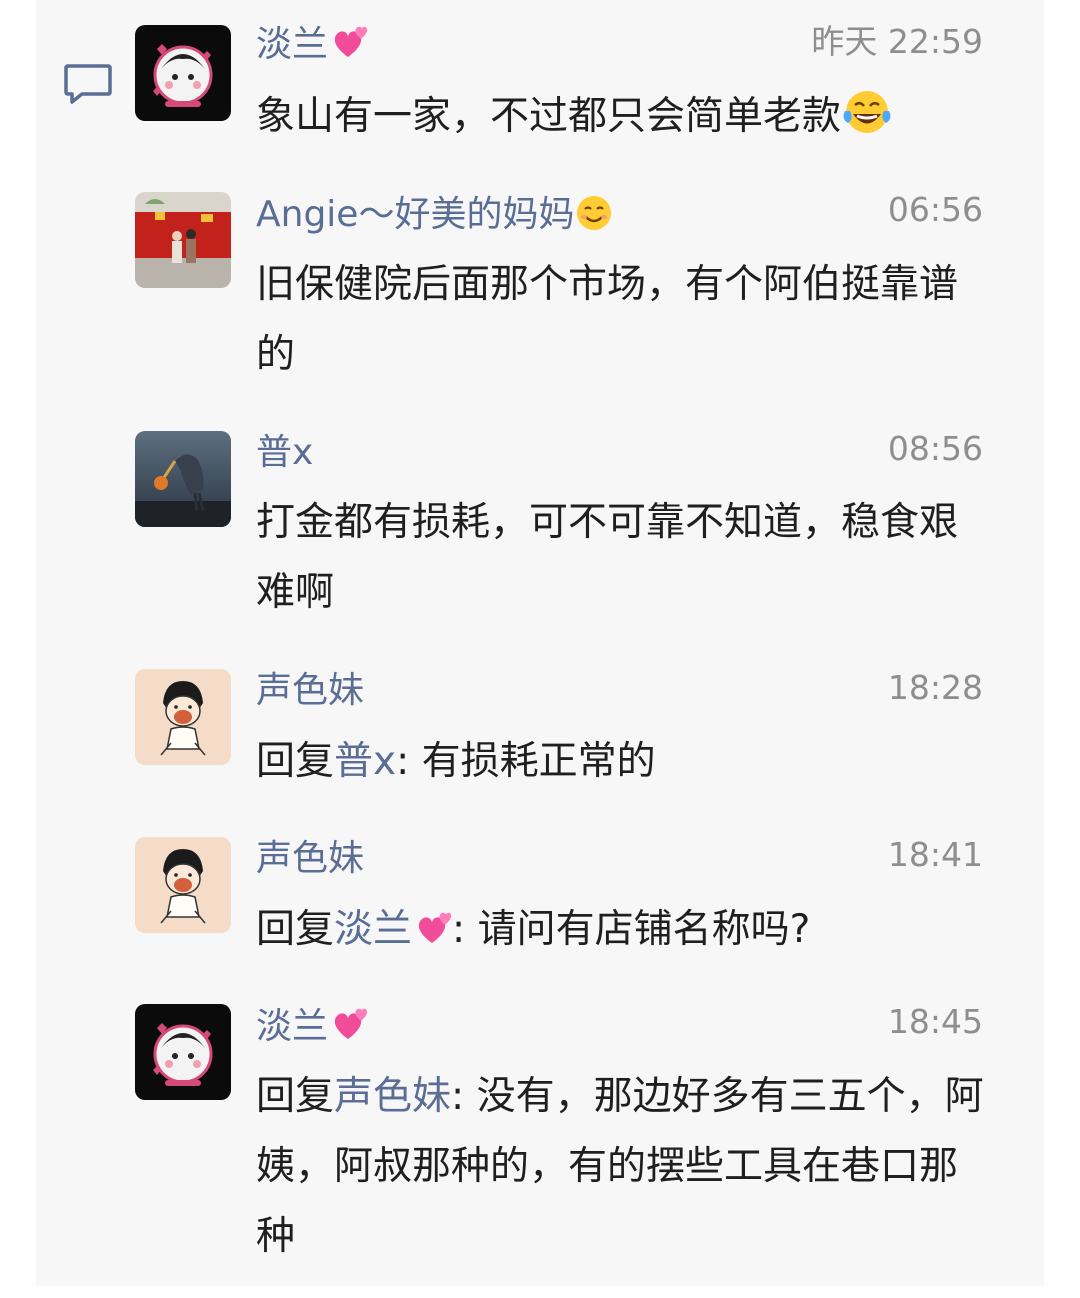  I want to click on message-text: 回复声色妹: 没有，那边好多有三五个，阿姨，阿叔那种的，有的摆些工具在巷口那种, so click(621, 1167).